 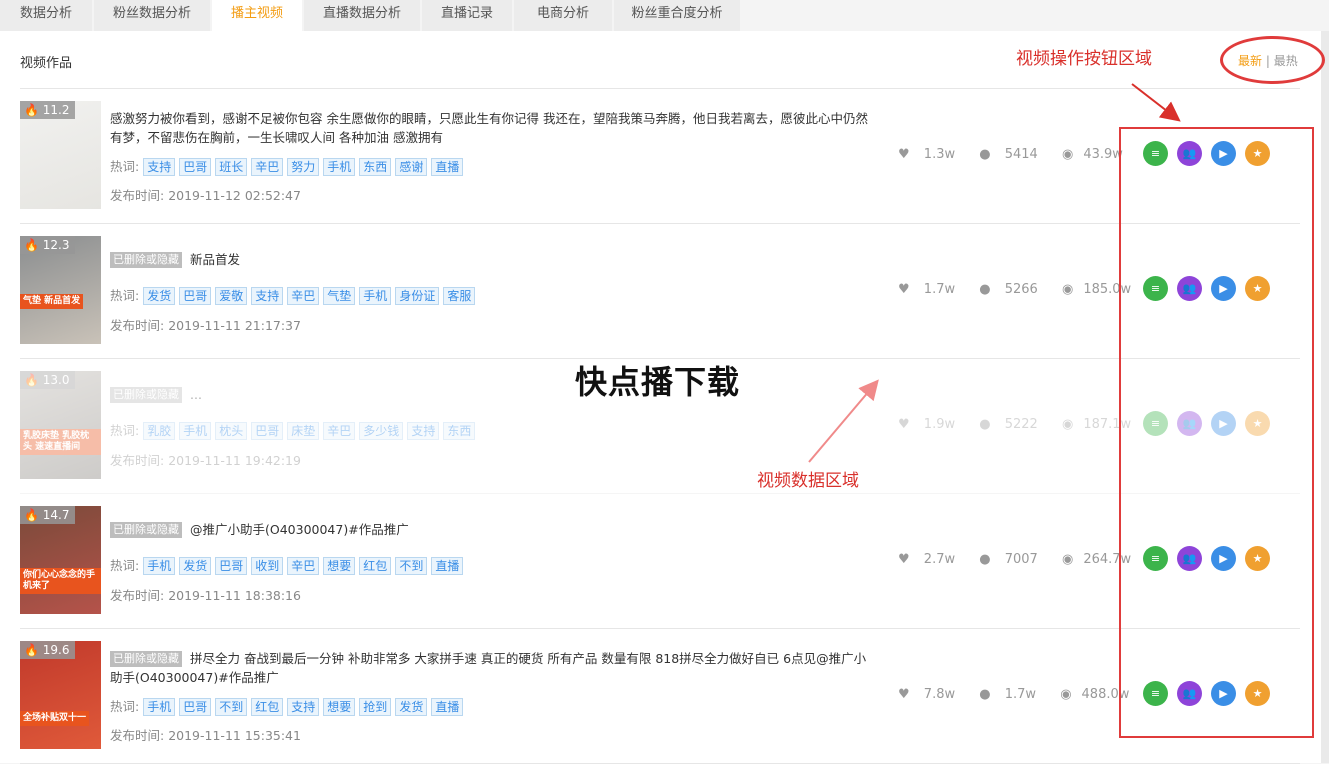 I want to click on video-stats: ♥ 1.3w ● 5414 ◉ 43.9w, so click(x=1020, y=154).